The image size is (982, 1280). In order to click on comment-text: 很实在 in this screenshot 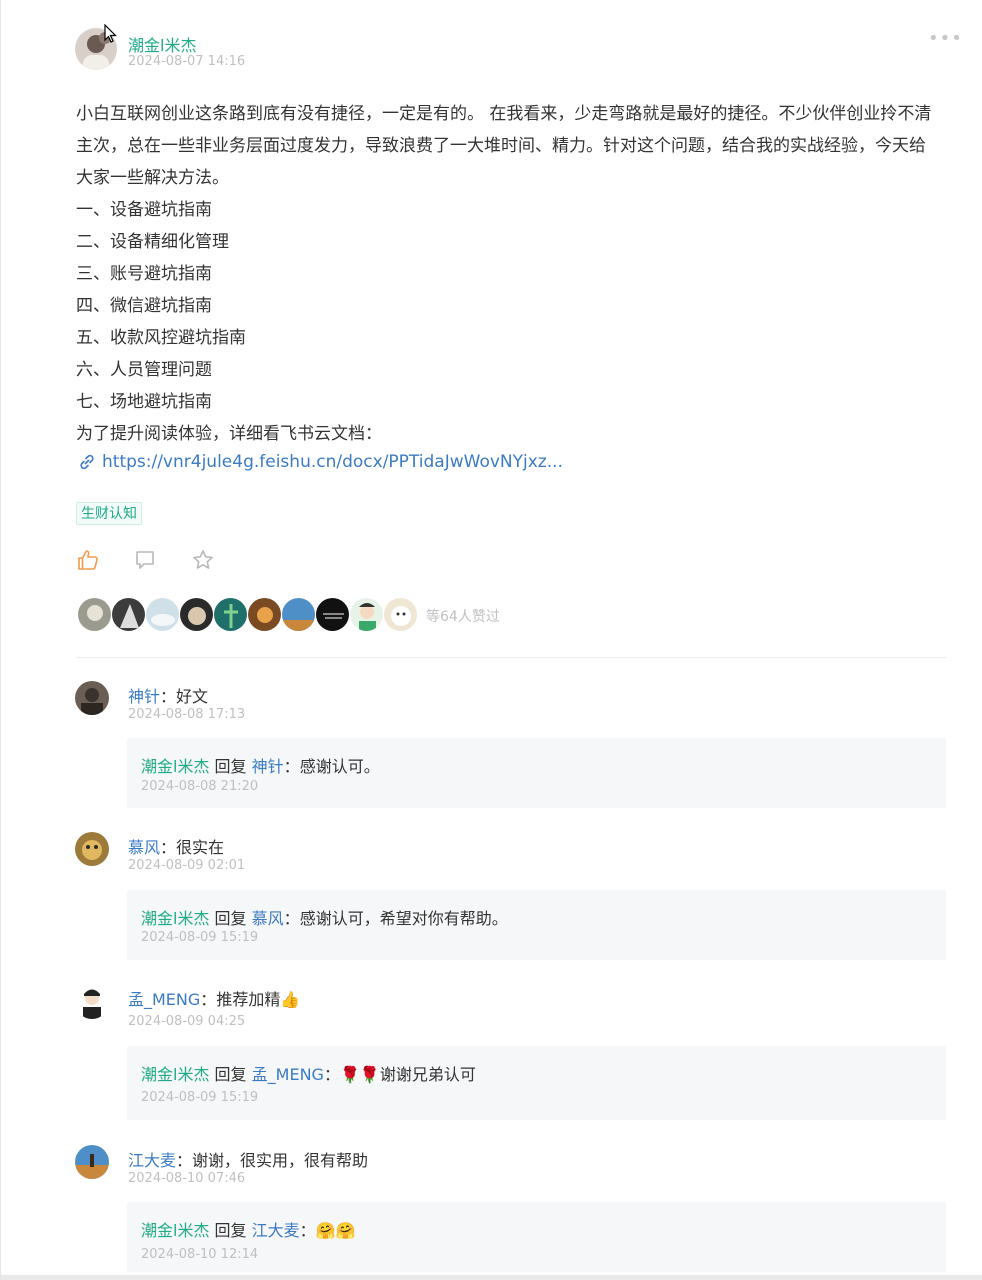, I will do `click(200, 847)`.